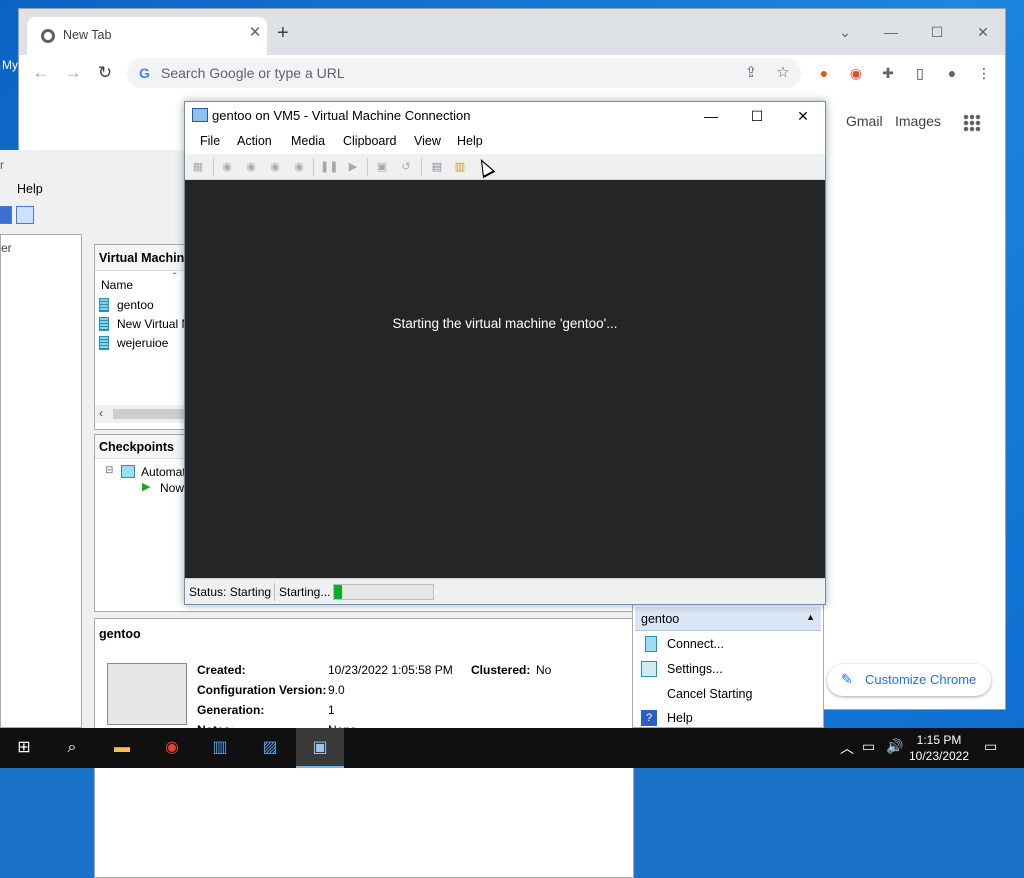 This screenshot has width=1024, height=878. Describe the element at coordinates (990, 746) in the screenshot. I see `notifications-icon: ▭` at that location.